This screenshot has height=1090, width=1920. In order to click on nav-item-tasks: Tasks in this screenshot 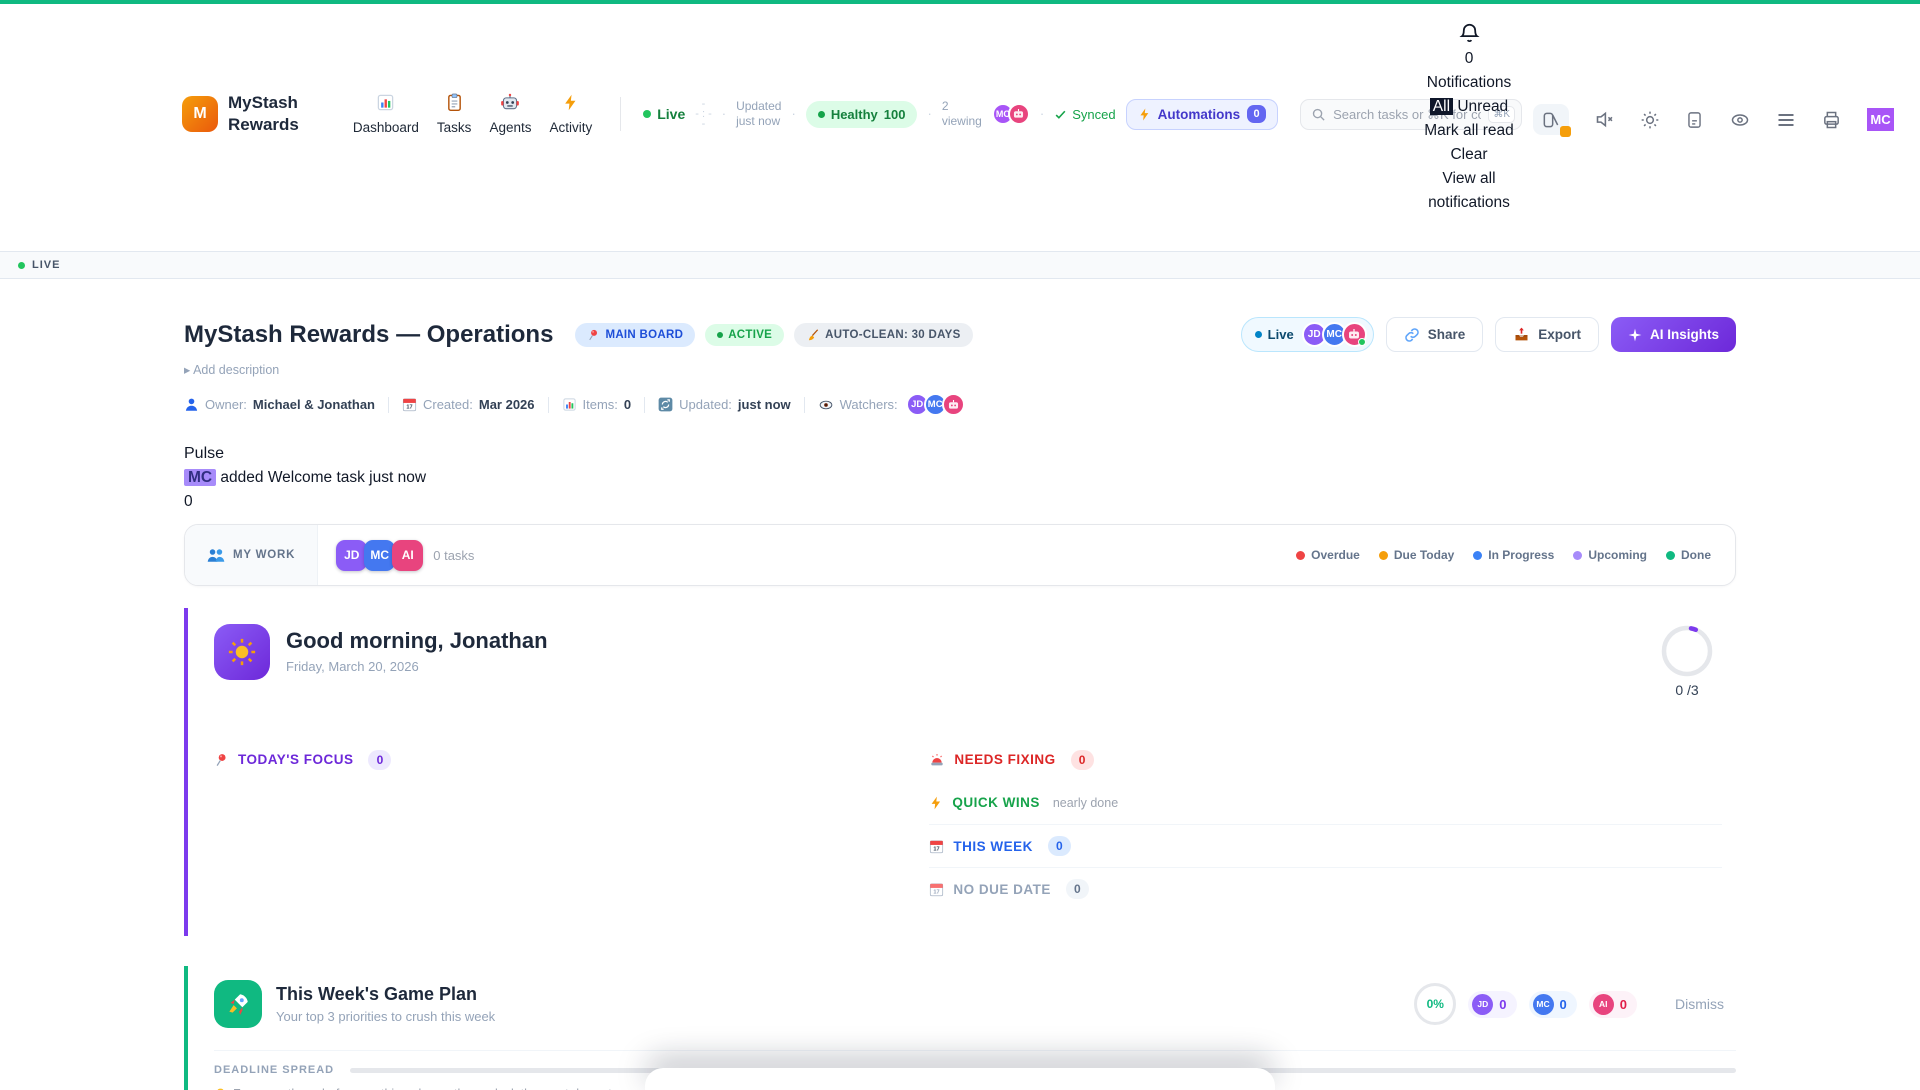, I will do `click(454, 114)`.